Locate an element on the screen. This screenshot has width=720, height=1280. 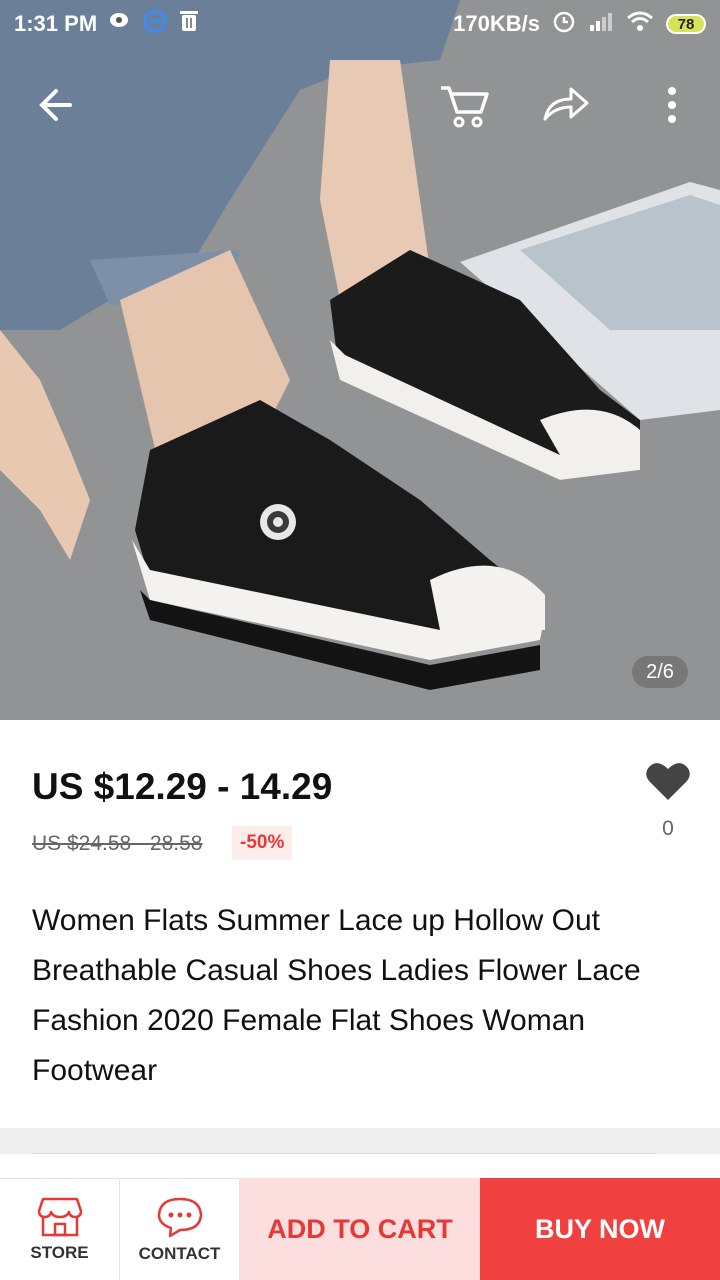
store-button: STORE is located at coordinates (60, 1229).